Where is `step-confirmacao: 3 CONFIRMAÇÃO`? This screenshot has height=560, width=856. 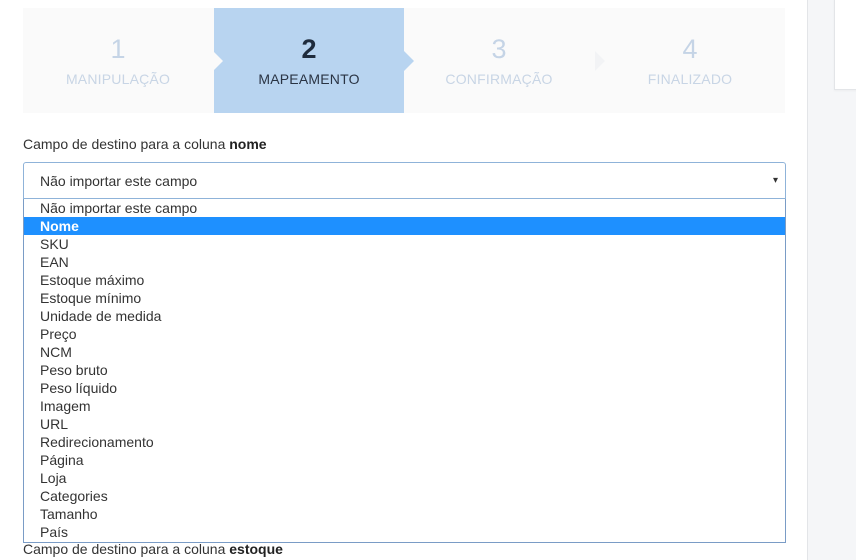 step-confirmacao: 3 CONFIRMAÇÃO is located at coordinates (499, 60).